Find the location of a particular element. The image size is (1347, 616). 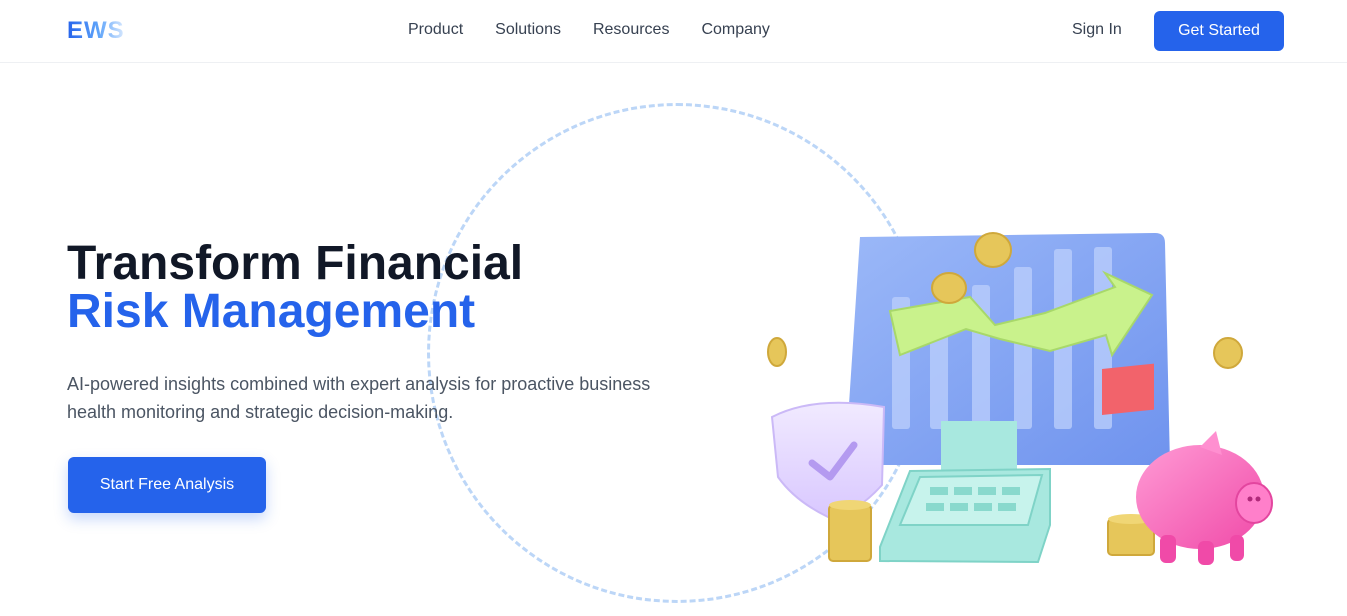

nav-product: Product is located at coordinates (435, 30).